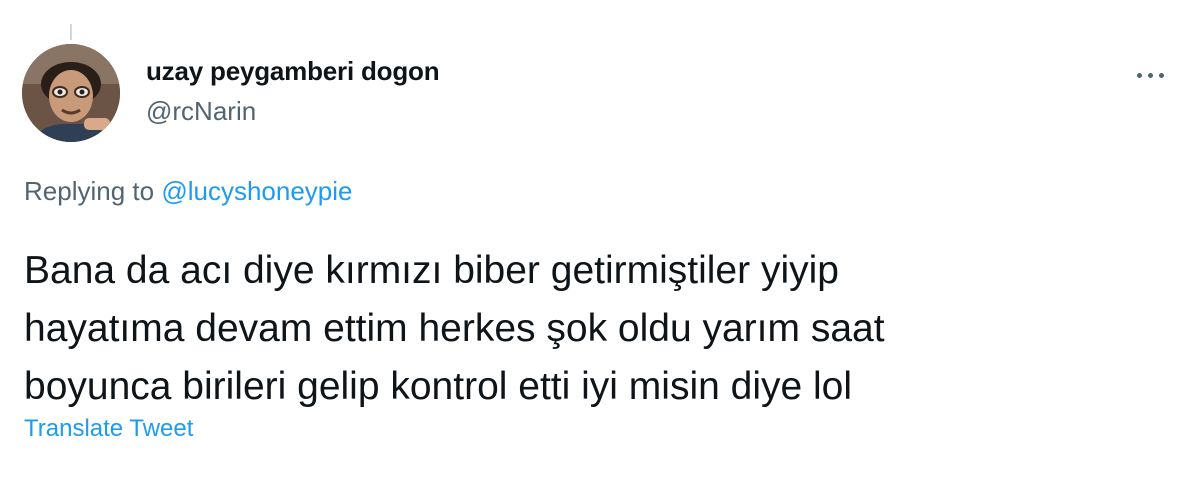 This screenshot has height=485, width=1200. What do you see at coordinates (108, 429) in the screenshot?
I see `translate-tweet-link: Translate Tweet` at bounding box center [108, 429].